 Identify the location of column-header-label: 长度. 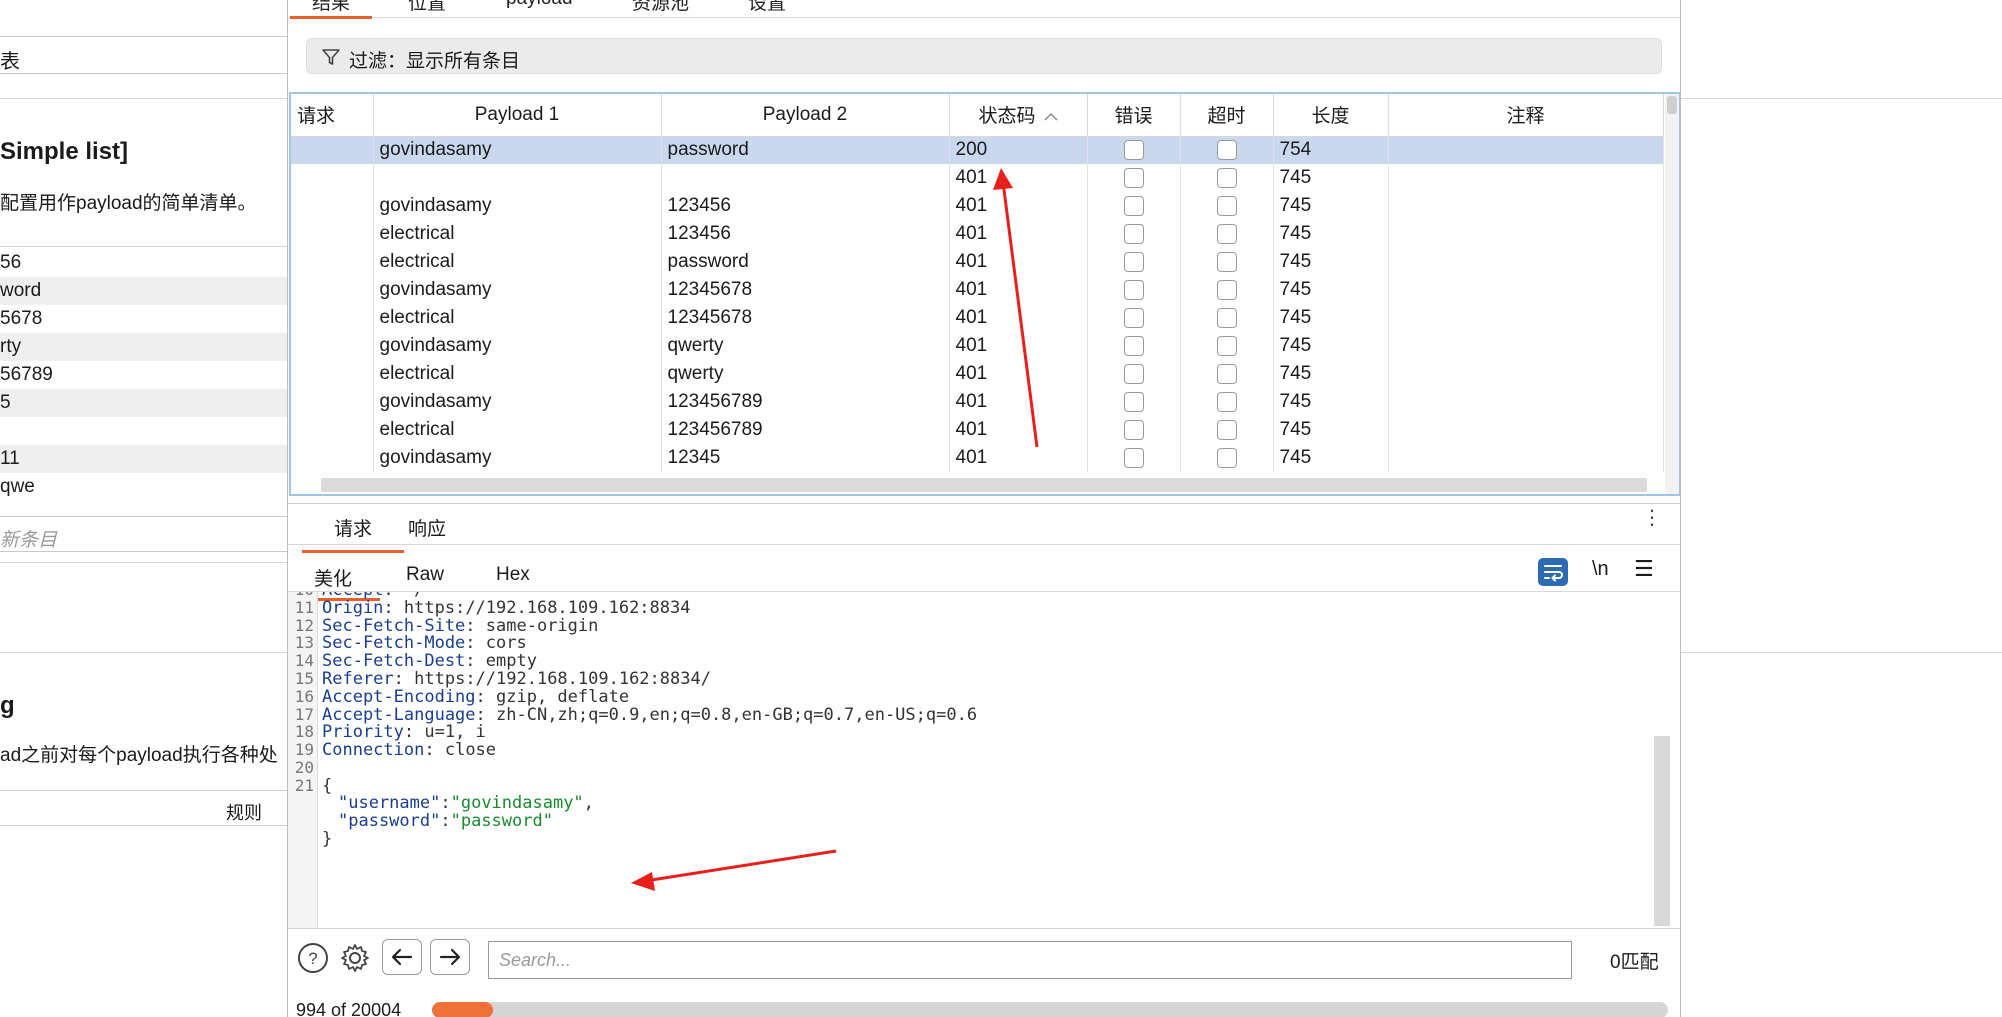
(1330, 117).